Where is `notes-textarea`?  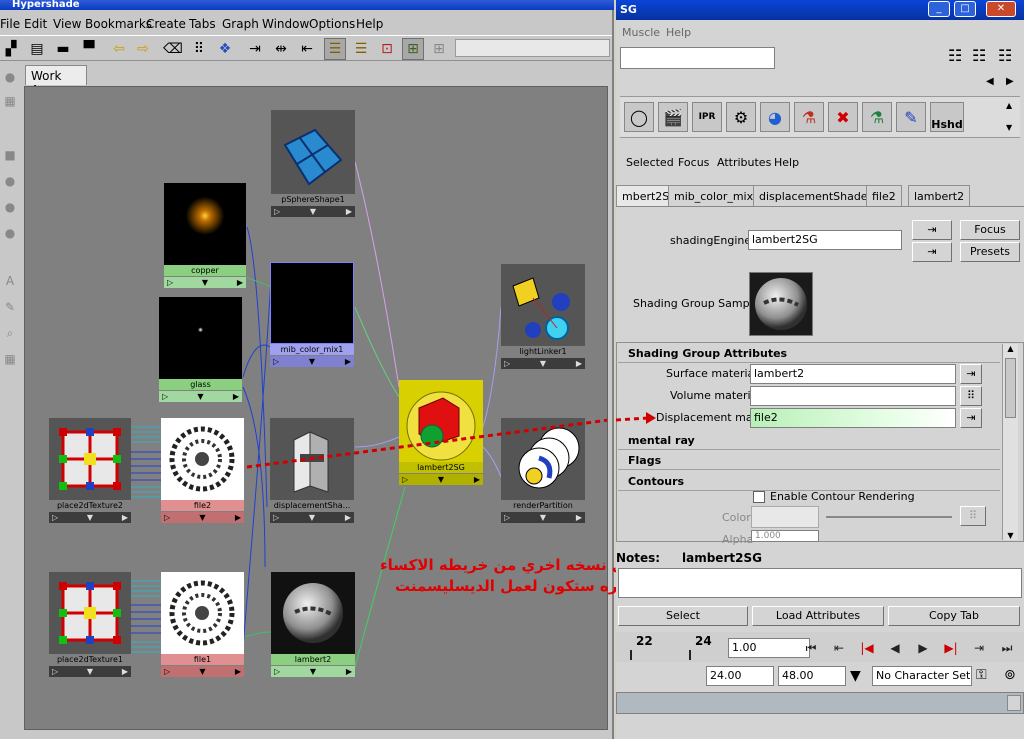 notes-textarea is located at coordinates (820, 583).